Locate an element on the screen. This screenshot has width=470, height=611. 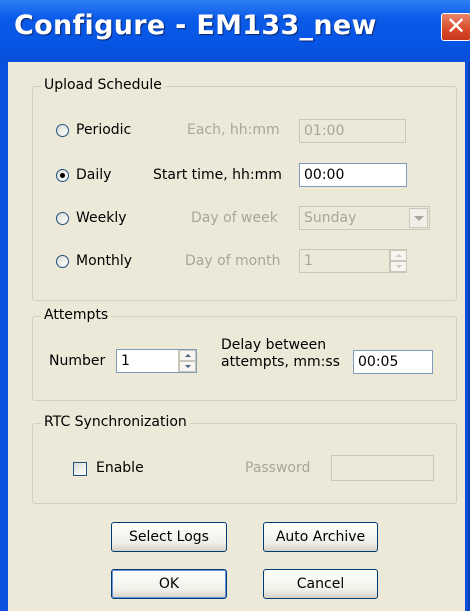
password-label: Password is located at coordinates (278, 468).